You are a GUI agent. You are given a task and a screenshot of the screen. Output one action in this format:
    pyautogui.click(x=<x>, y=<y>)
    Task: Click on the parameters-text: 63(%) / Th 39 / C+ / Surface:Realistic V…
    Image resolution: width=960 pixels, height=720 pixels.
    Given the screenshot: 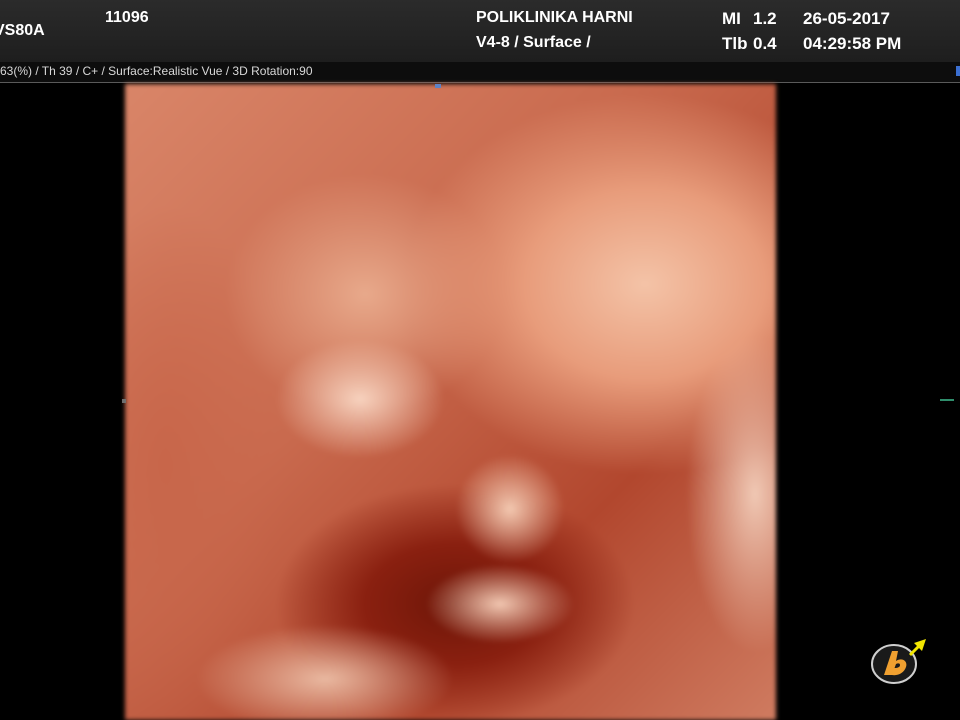 What is the action you would take?
    pyautogui.click(x=156, y=71)
    